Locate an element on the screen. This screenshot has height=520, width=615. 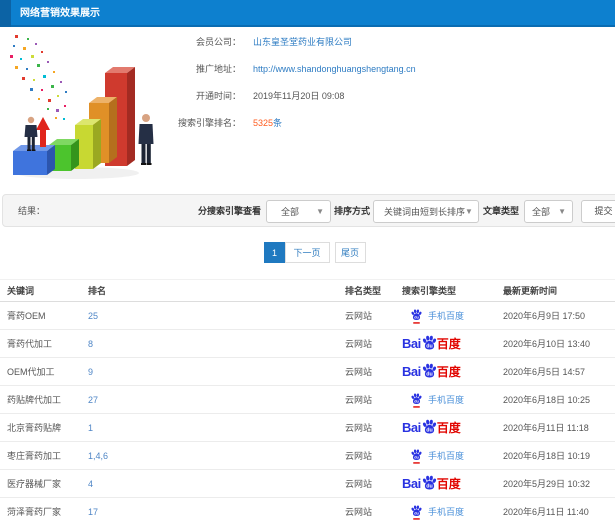
table-row: 菏泽膏药厂家 17 云网站 du 手机百度 Bai is located at coordinates (307, 509).